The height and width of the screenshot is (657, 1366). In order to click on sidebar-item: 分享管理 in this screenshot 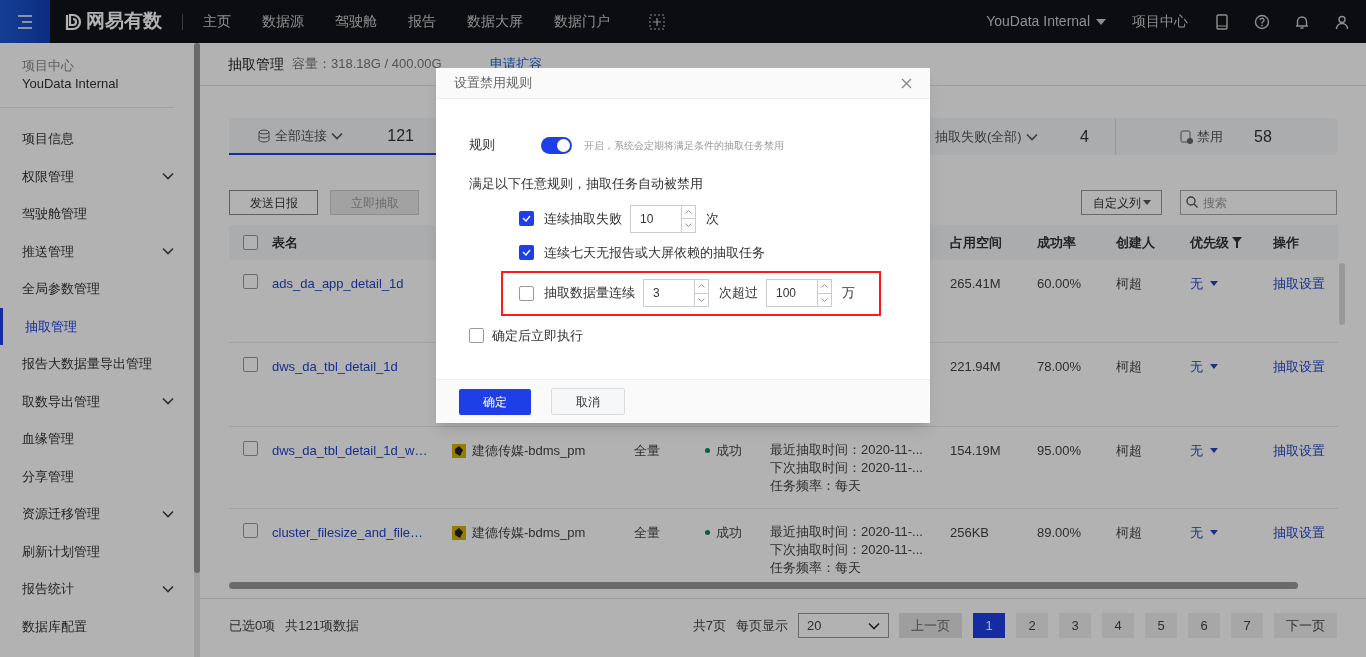, I will do `click(97, 476)`.